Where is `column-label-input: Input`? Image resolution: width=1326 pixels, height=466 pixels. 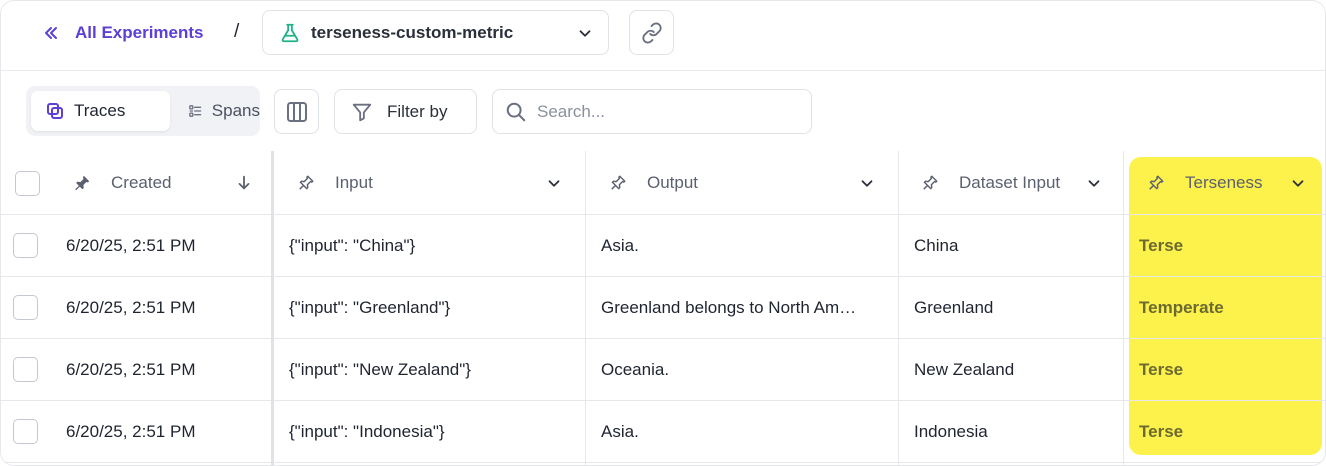 column-label-input: Input is located at coordinates (354, 182).